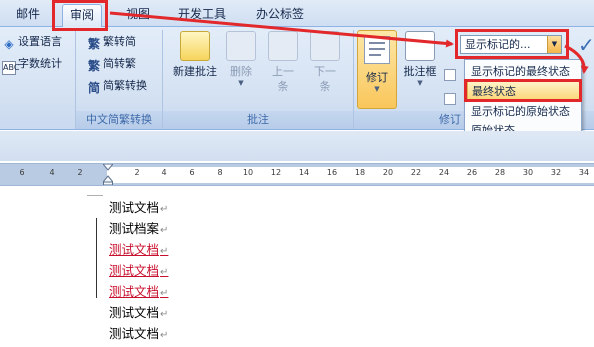 The image size is (594, 347). I want to click on balloons-icon, so click(420, 46).